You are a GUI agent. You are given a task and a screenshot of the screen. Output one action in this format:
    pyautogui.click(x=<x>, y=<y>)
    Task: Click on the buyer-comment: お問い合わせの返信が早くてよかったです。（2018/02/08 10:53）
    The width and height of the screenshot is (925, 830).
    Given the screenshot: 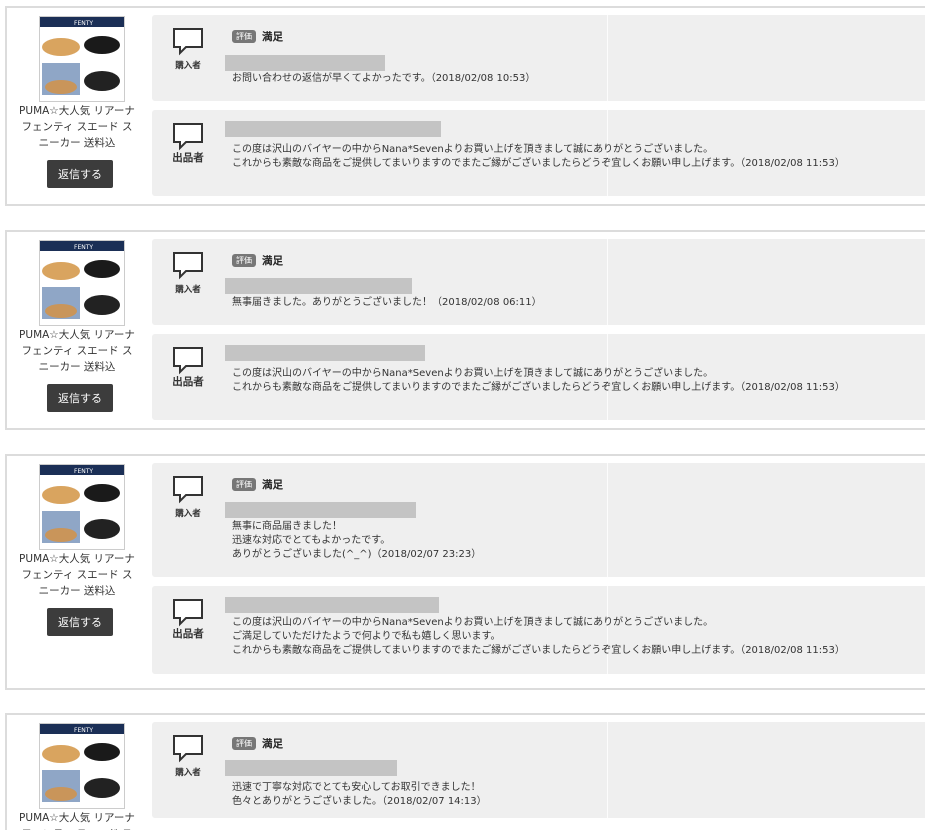 What is the action you would take?
    pyautogui.click(x=384, y=78)
    